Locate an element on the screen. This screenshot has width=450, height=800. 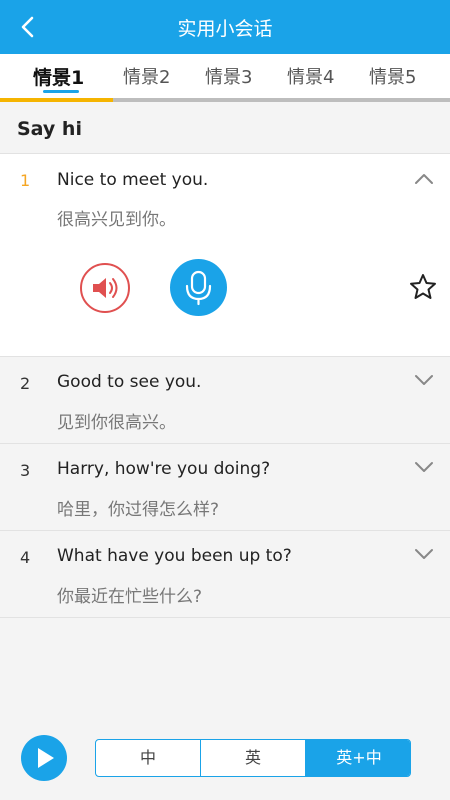
play-all-button is located at coordinates (44, 758).